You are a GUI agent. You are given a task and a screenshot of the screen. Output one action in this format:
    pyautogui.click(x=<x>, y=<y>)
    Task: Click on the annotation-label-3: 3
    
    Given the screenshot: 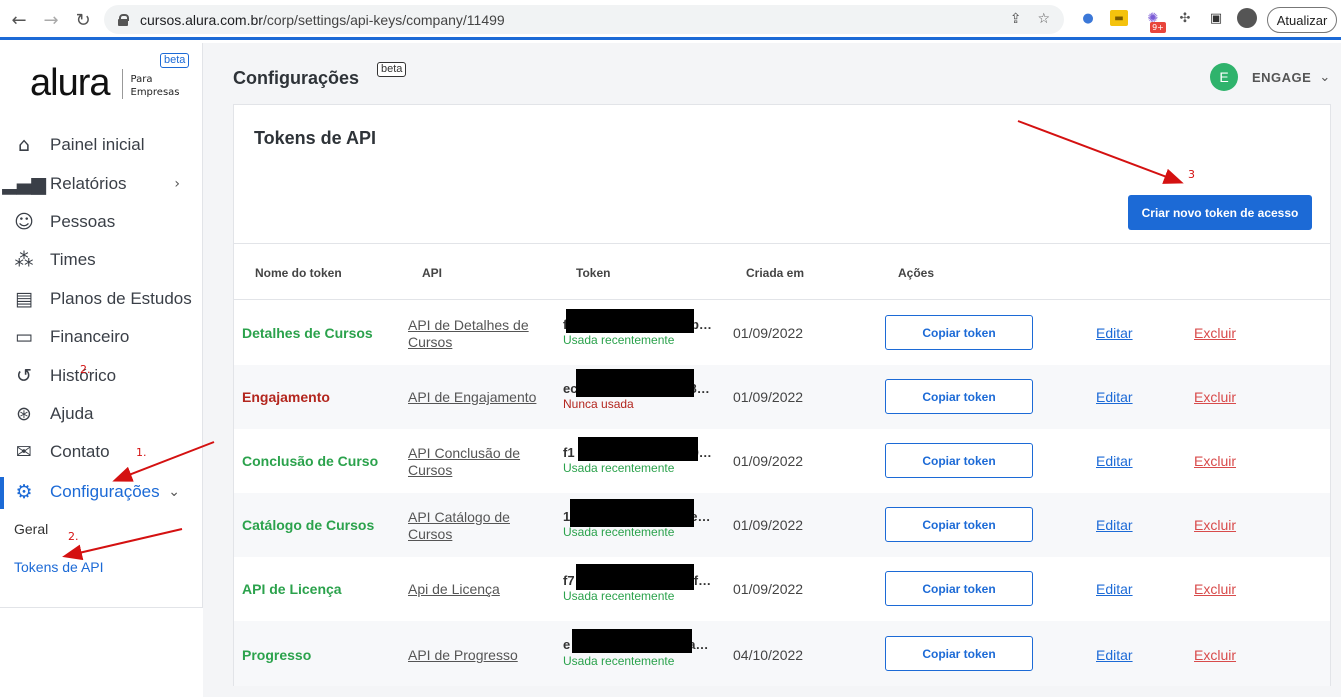 What is the action you would take?
    pyautogui.click(x=1191, y=174)
    